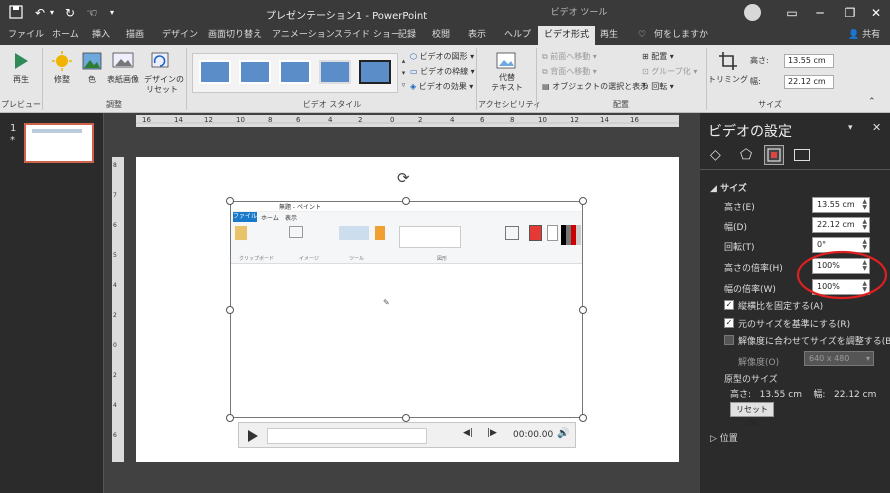 The image size is (890, 493). Describe the element at coordinates (59, 143) in the screenshot. I see `slide-thumbnail` at that location.